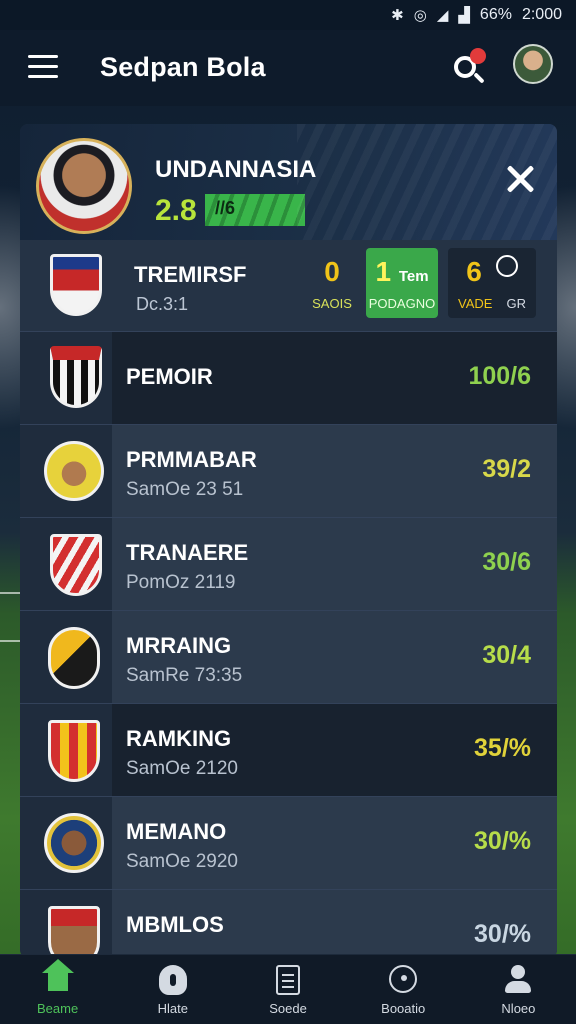 The width and height of the screenshot is (576, 1024). What do you see at coordinates (288, 843) in the screenshot?
I see `list-item: MEMANO SamOe 2920 30/%` at bounding box center [288, 843].